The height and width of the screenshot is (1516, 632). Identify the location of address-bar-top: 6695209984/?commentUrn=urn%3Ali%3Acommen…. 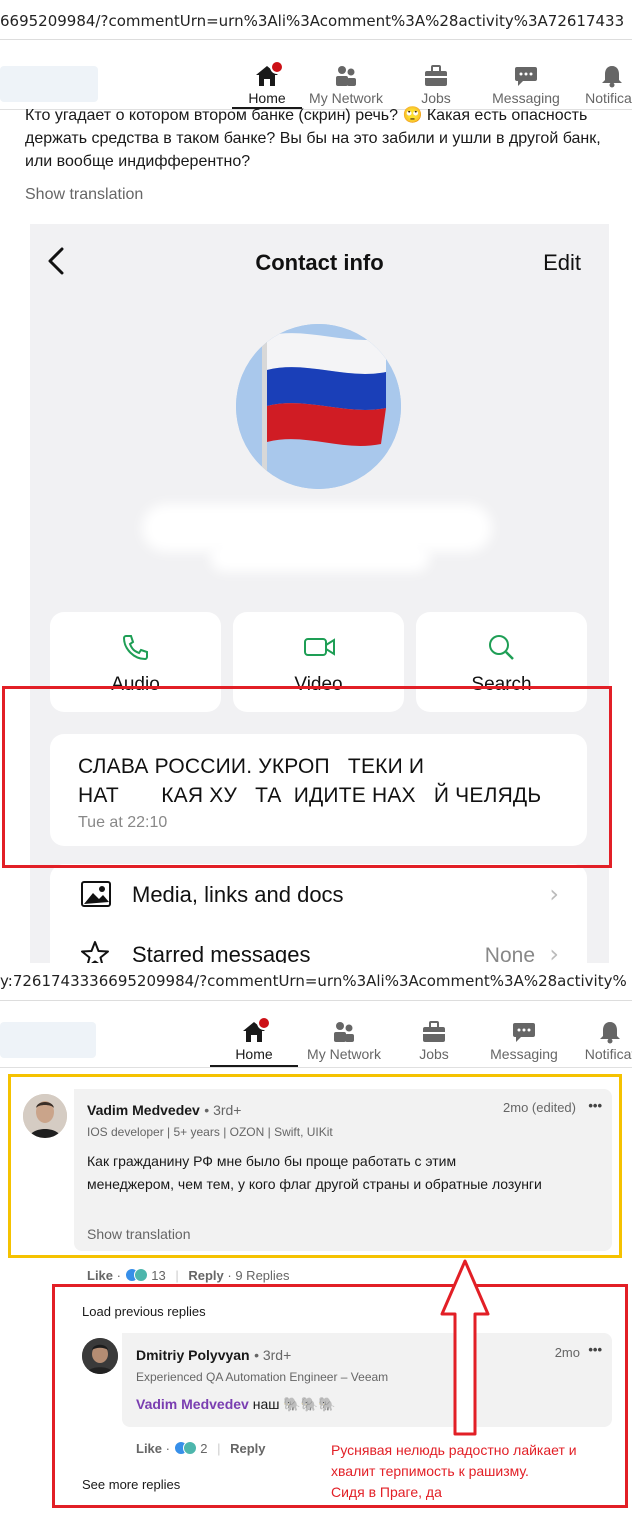
(316, 20).